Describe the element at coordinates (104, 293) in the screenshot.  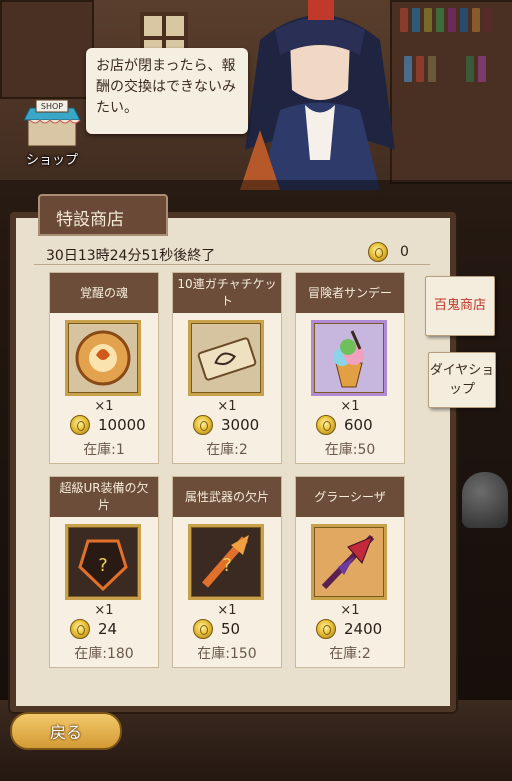
I see `item-name: 覚醒の魂` at that location.